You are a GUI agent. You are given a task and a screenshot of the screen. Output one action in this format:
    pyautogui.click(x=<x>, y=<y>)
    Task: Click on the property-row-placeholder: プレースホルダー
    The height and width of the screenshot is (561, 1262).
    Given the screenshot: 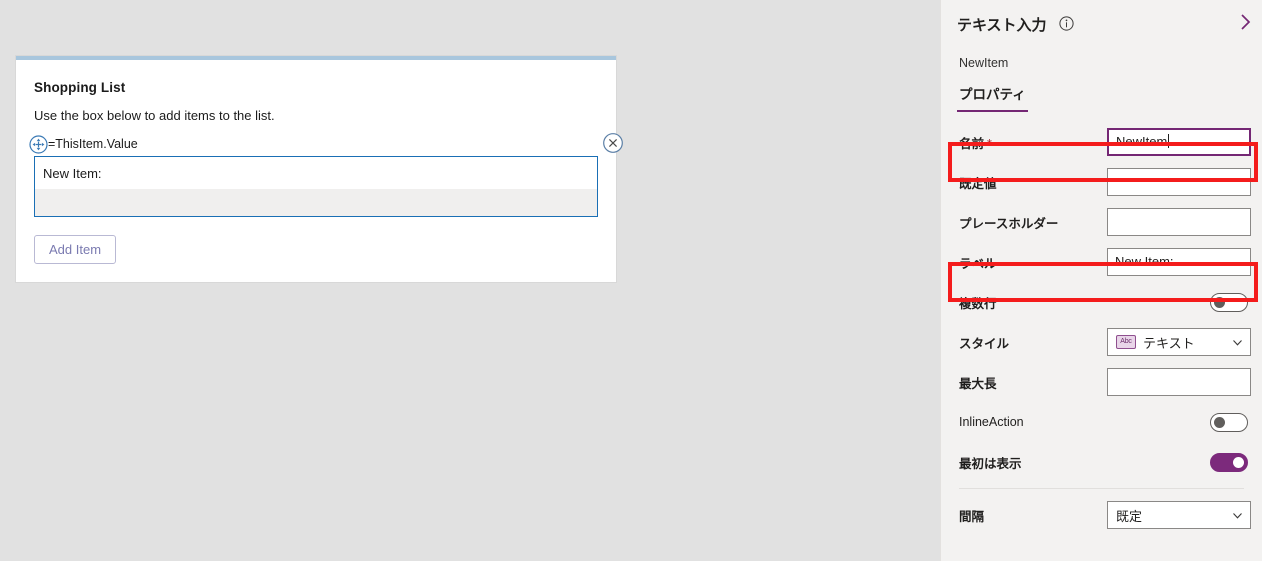 What is the action you would take?
    pyautogui.click(x=1101, y=222)
    